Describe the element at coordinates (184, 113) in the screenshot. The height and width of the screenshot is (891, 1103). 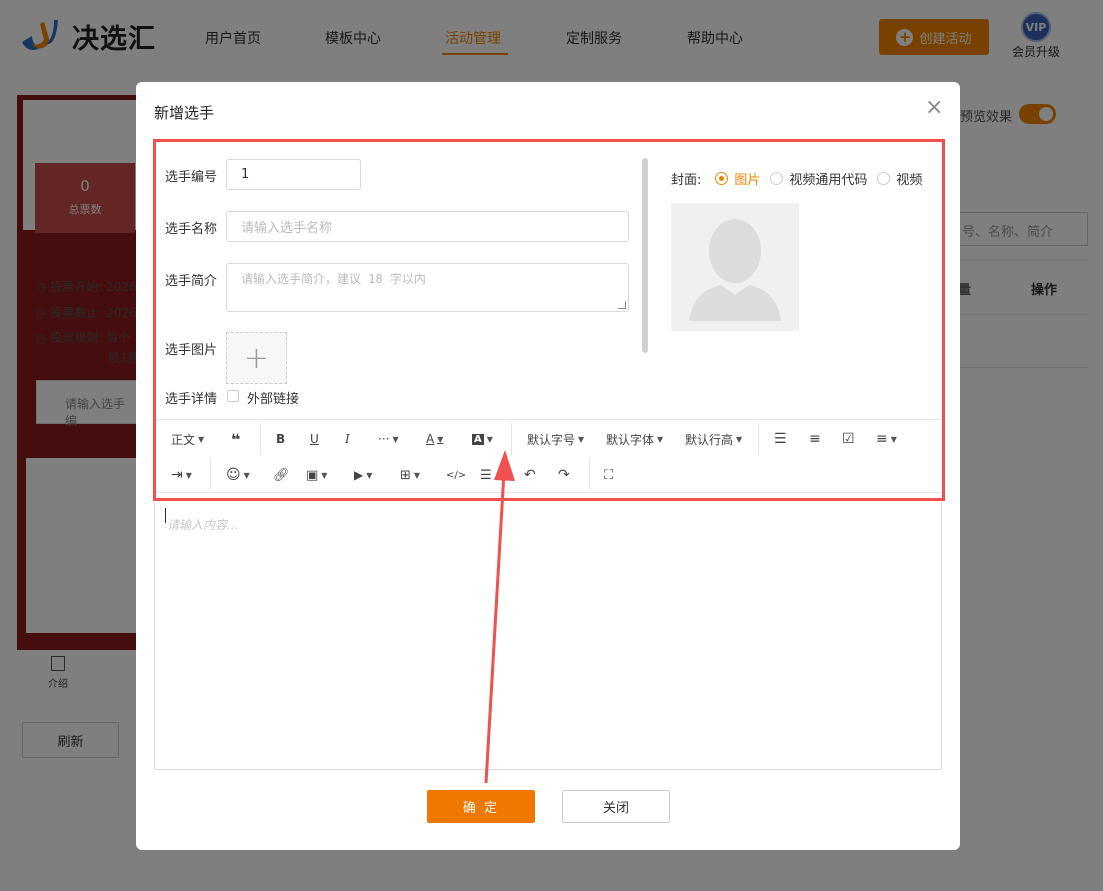
I see `modal-title: 新增选手` at that location.